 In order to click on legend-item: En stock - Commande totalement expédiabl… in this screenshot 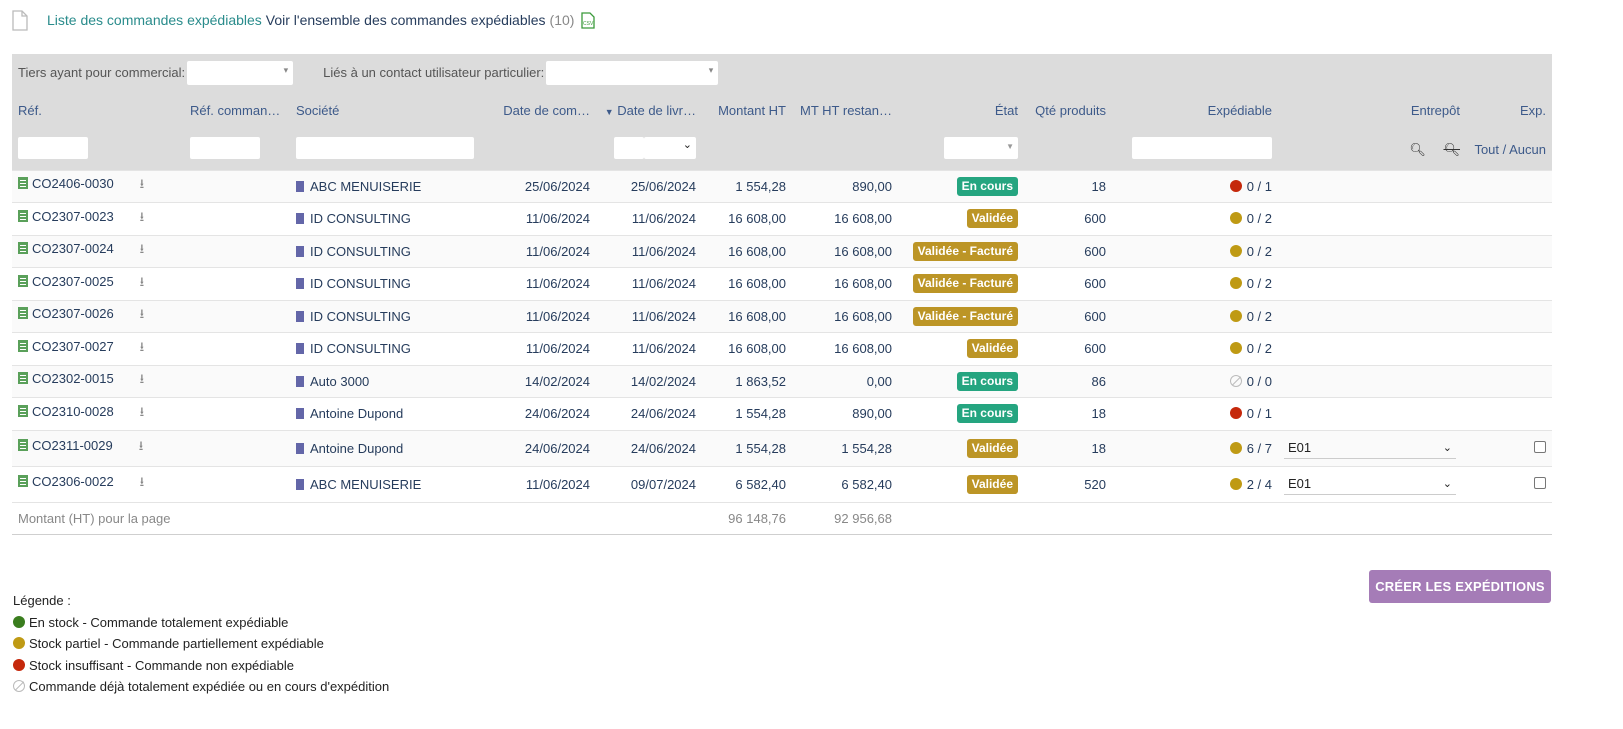, I will do `click(201, 623)`.